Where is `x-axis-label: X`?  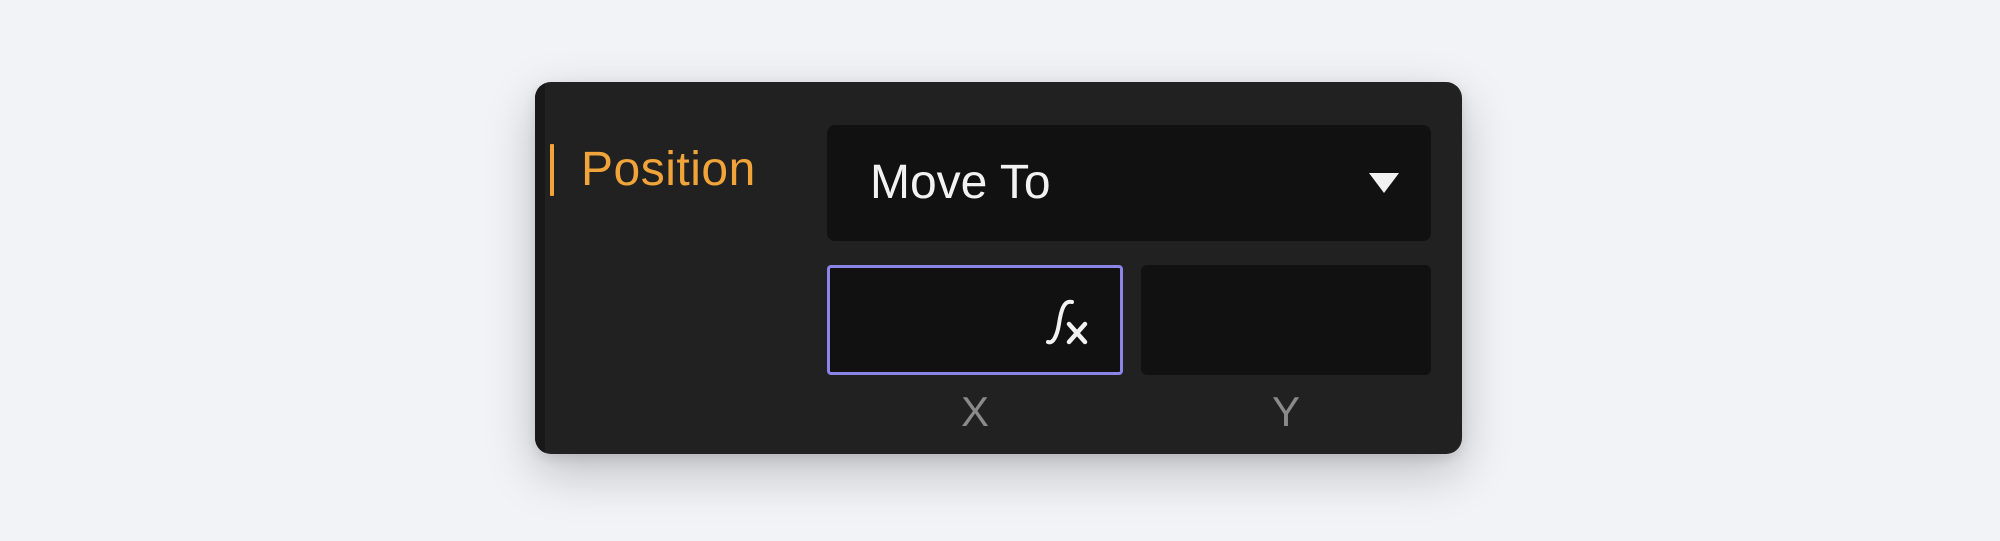 x-axis-label: X is located at coordinates (974, 411).